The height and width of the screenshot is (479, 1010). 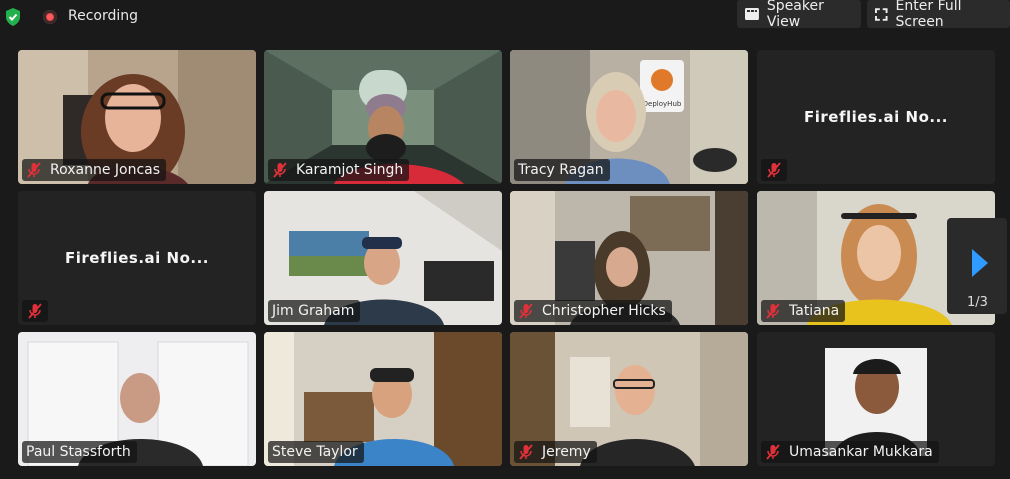 I want to click on participant-name: Tatiana, so click(x=814, y=311).